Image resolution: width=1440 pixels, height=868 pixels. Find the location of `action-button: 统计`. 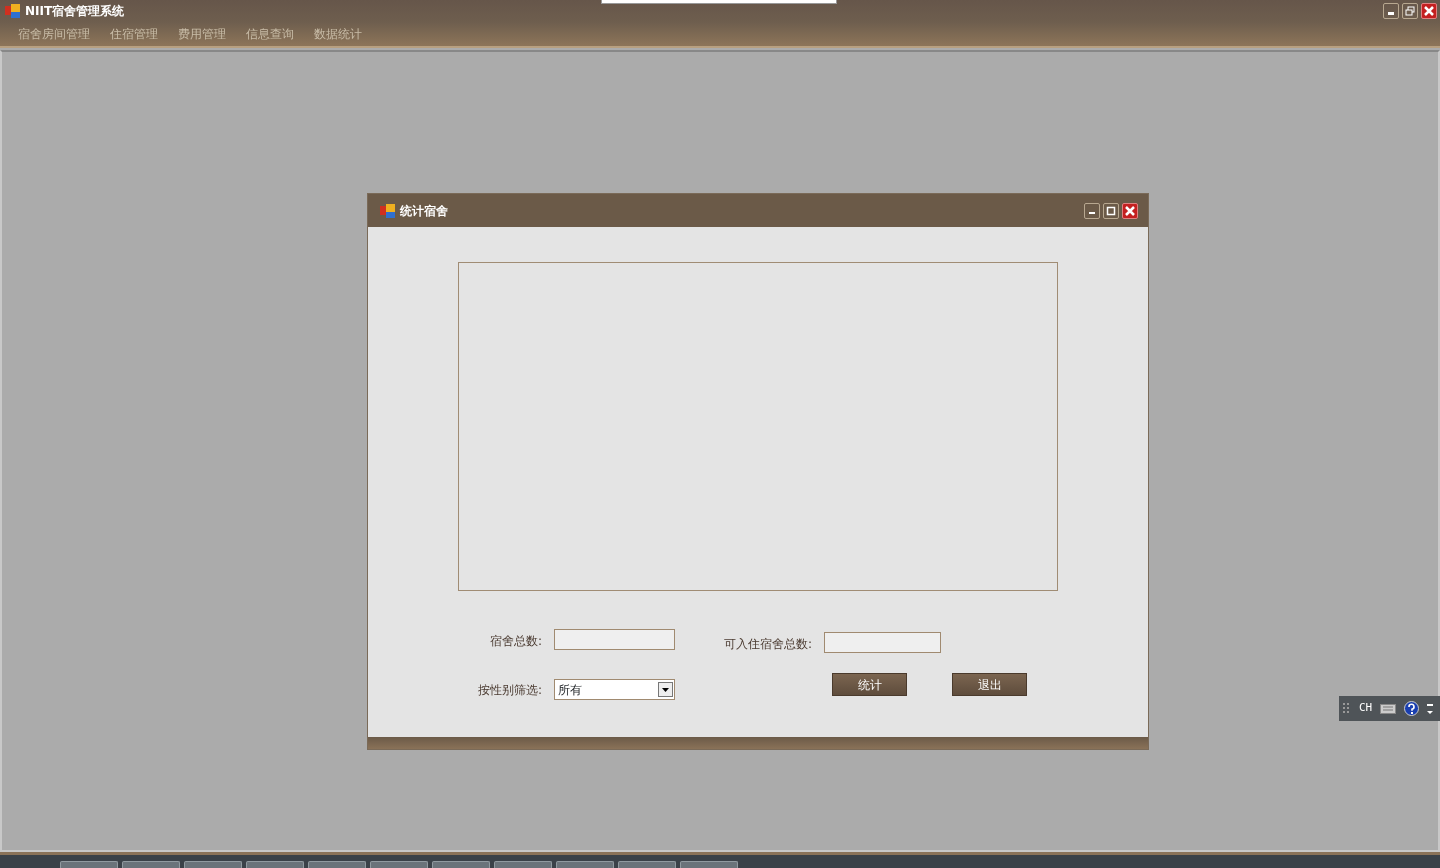

action-button: 统计 is located at coordinates (869, 684).